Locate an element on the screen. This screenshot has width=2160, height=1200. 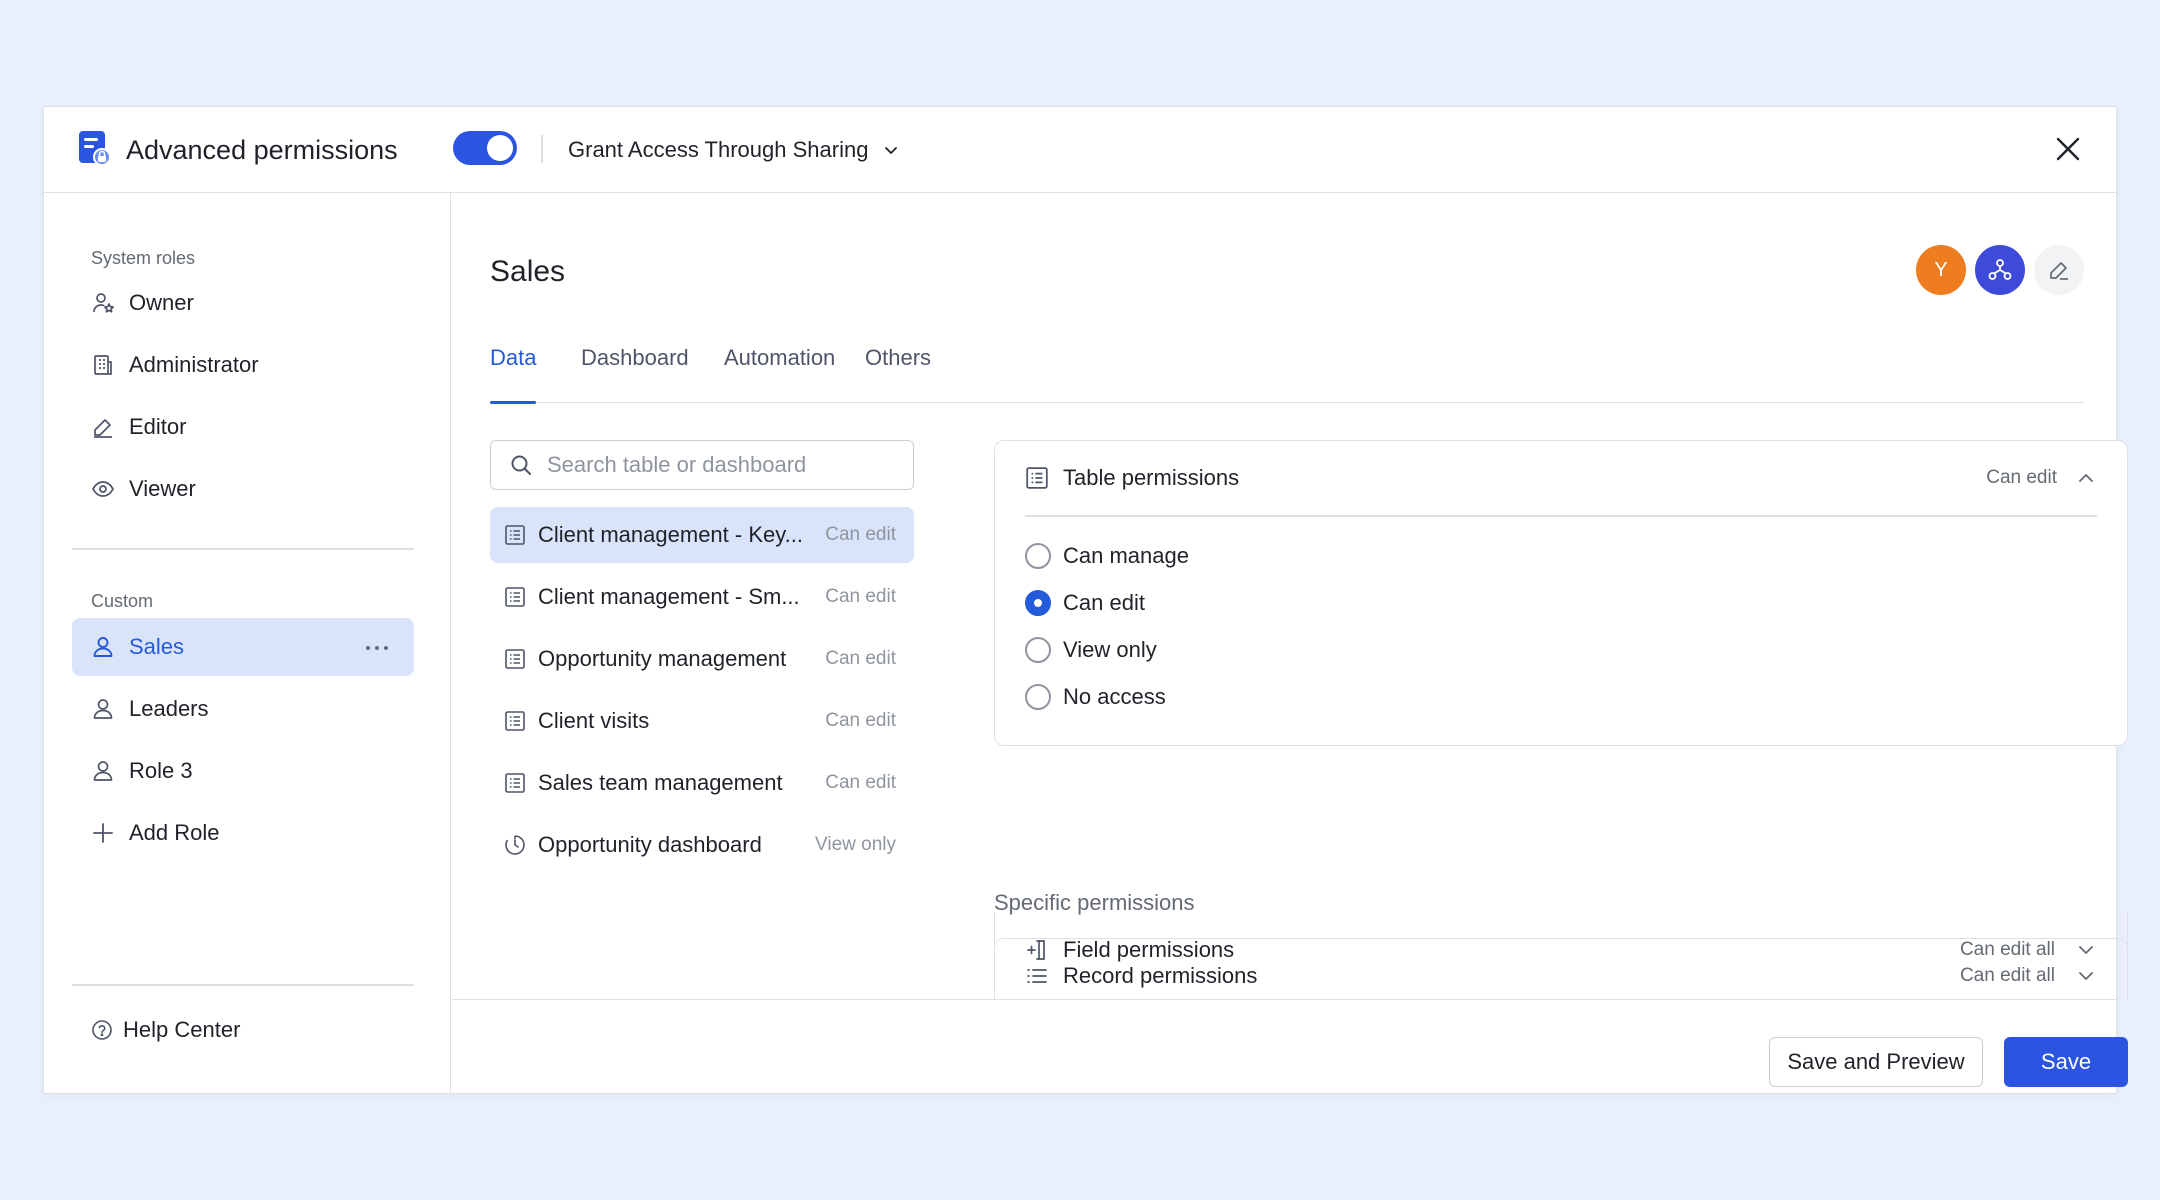
sidebar-item-administrator: Administrator is located at coordinates (243, 365).